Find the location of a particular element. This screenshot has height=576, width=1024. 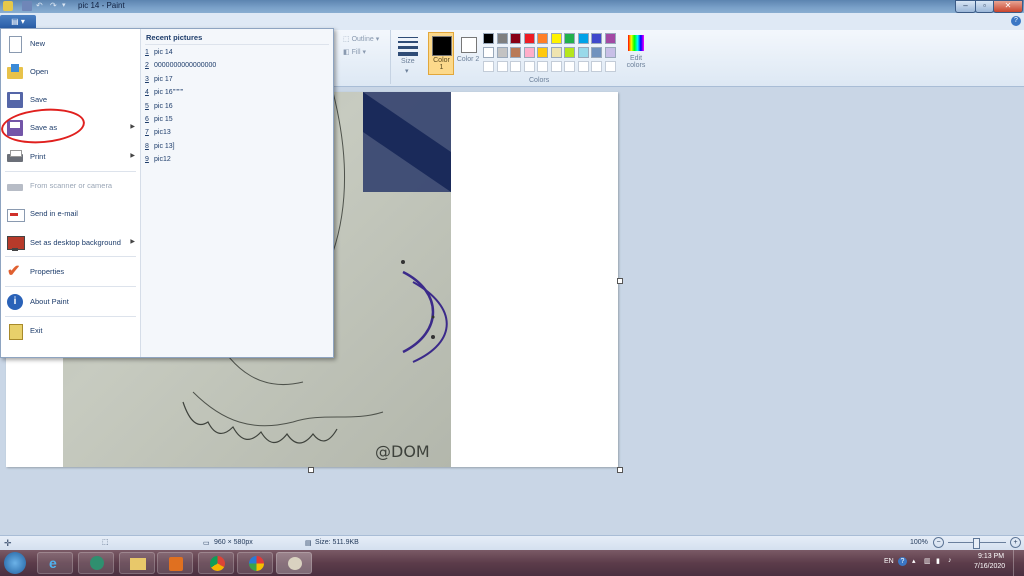

network-icon: ▥ is located at coordinates (927, 561).